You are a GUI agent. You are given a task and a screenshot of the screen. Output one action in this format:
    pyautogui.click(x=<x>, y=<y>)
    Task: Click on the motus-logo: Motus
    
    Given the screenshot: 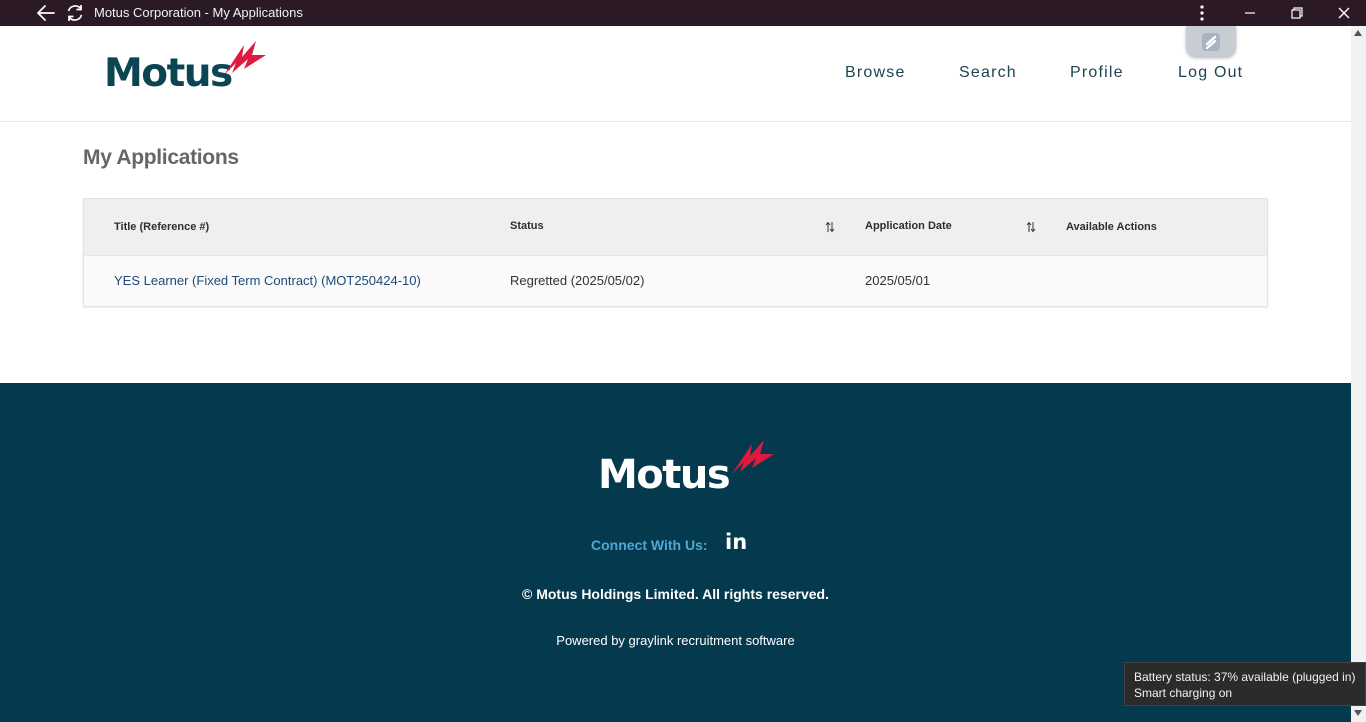 What is the action you would take?
    pyautogui.click(x=189, y=69)
    